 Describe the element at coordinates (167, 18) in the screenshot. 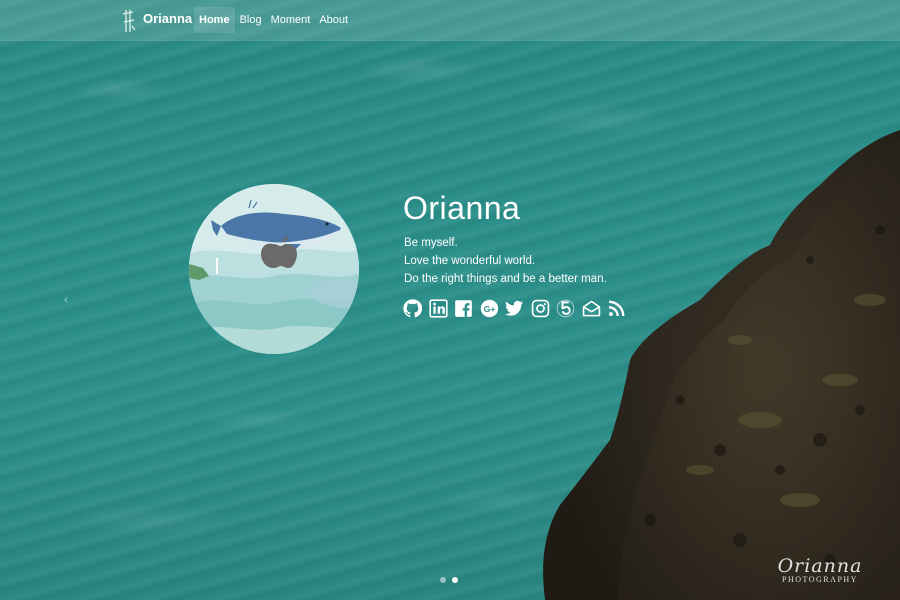

I see `brand-link: Orianna` at that location.